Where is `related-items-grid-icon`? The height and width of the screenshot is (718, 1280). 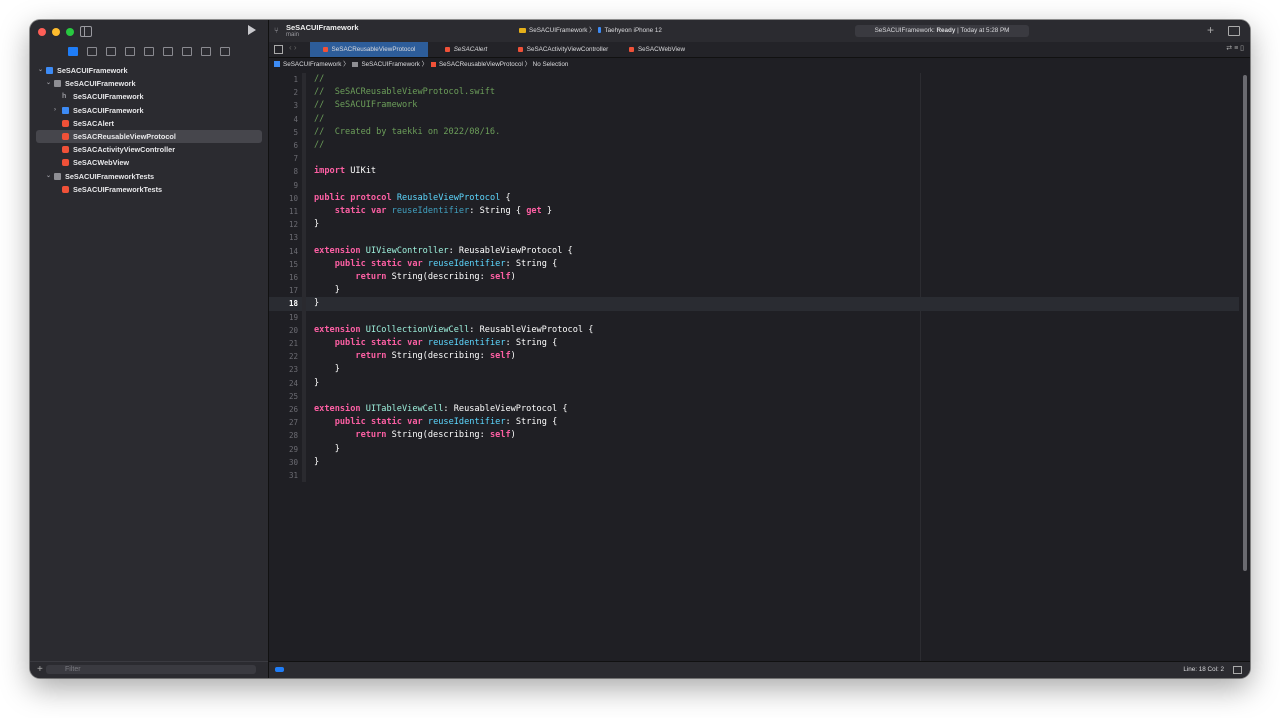 related-items-grid-icon is located at coordinates (278, 49).